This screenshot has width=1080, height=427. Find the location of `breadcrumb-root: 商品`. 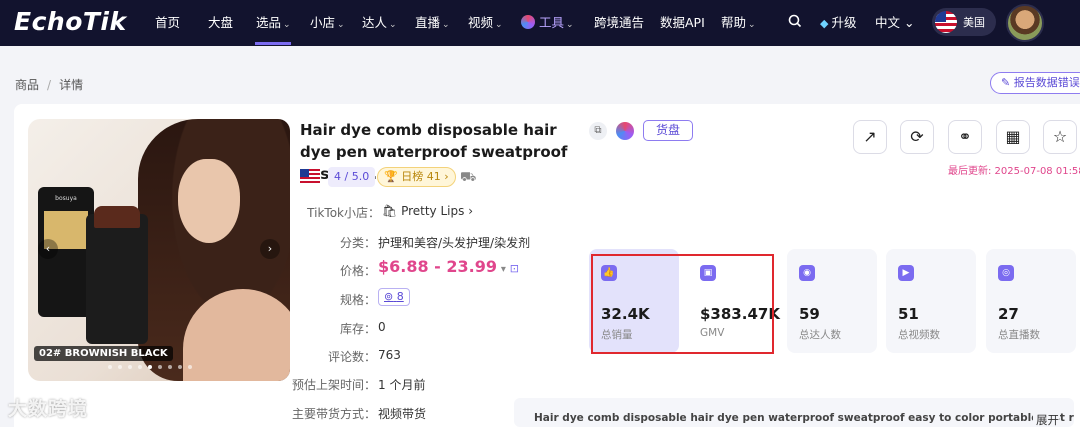

breadcrumb-root: 商品 is located at coordinates (27, 85).